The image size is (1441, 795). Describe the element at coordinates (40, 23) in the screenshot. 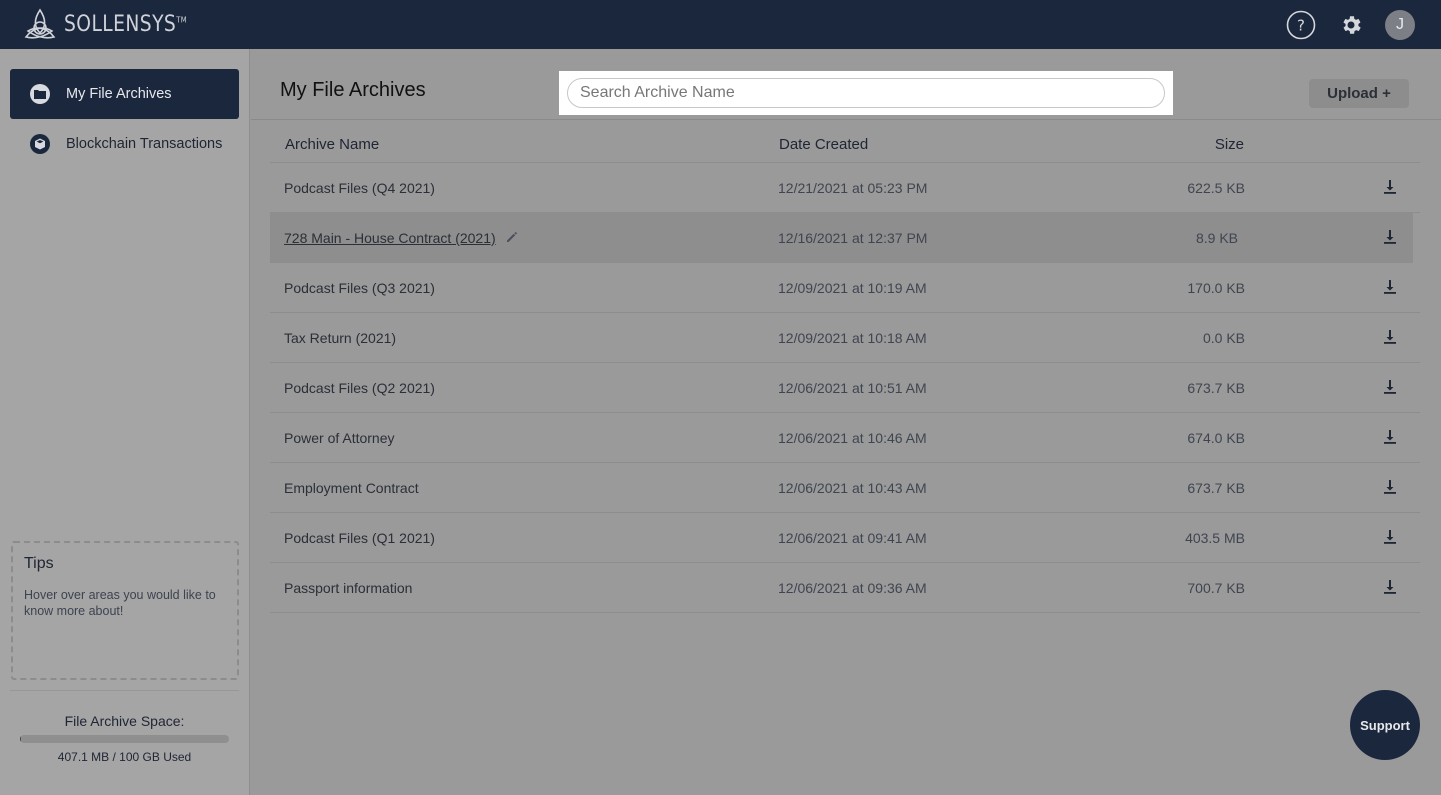

I see `sollensys-logo-icon` at that location.